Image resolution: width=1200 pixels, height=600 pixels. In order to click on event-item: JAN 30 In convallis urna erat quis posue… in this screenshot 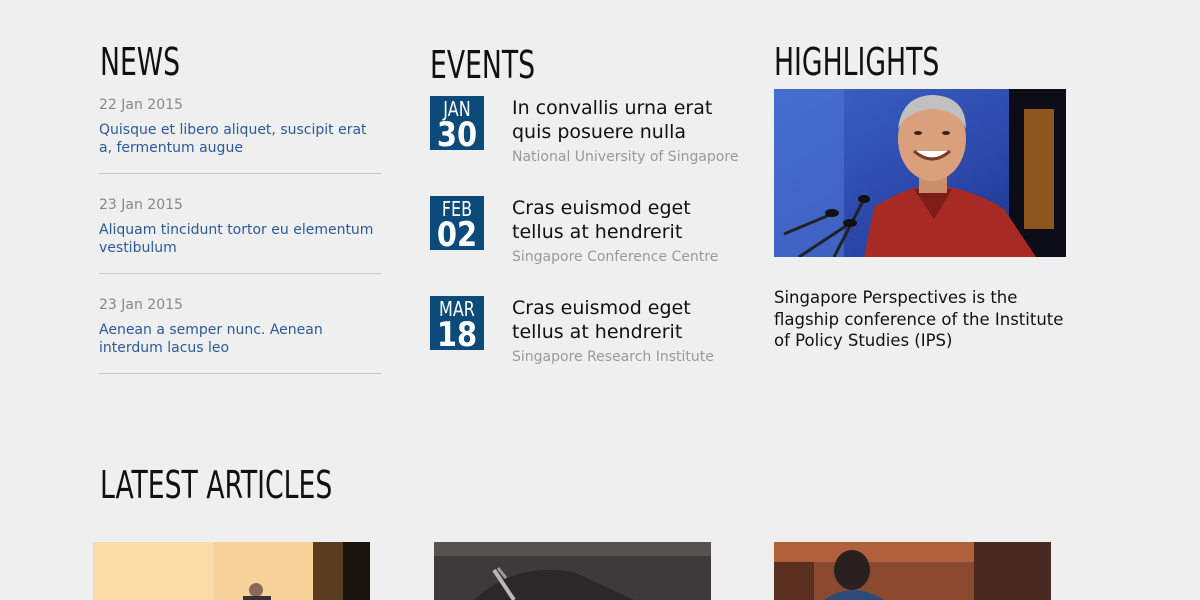, I will do `click(585, 136)`.